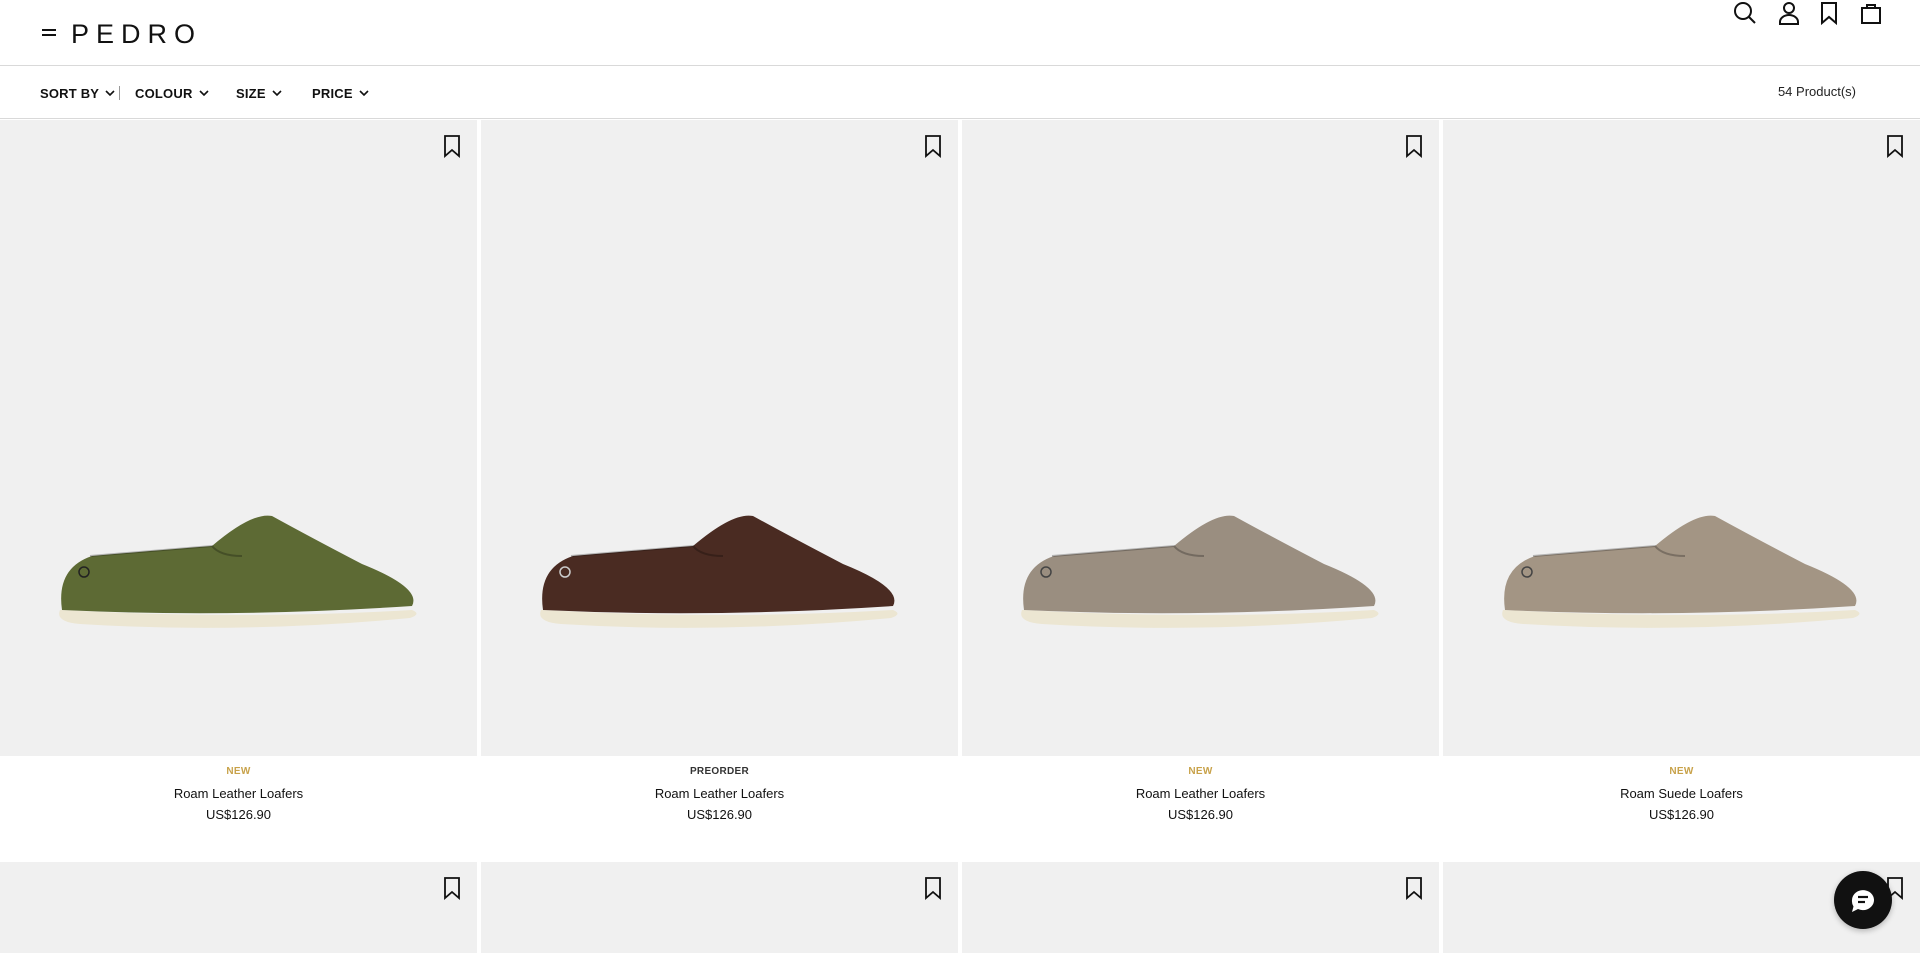  I want to click on size-filter: SIZE, so click(259, 93).